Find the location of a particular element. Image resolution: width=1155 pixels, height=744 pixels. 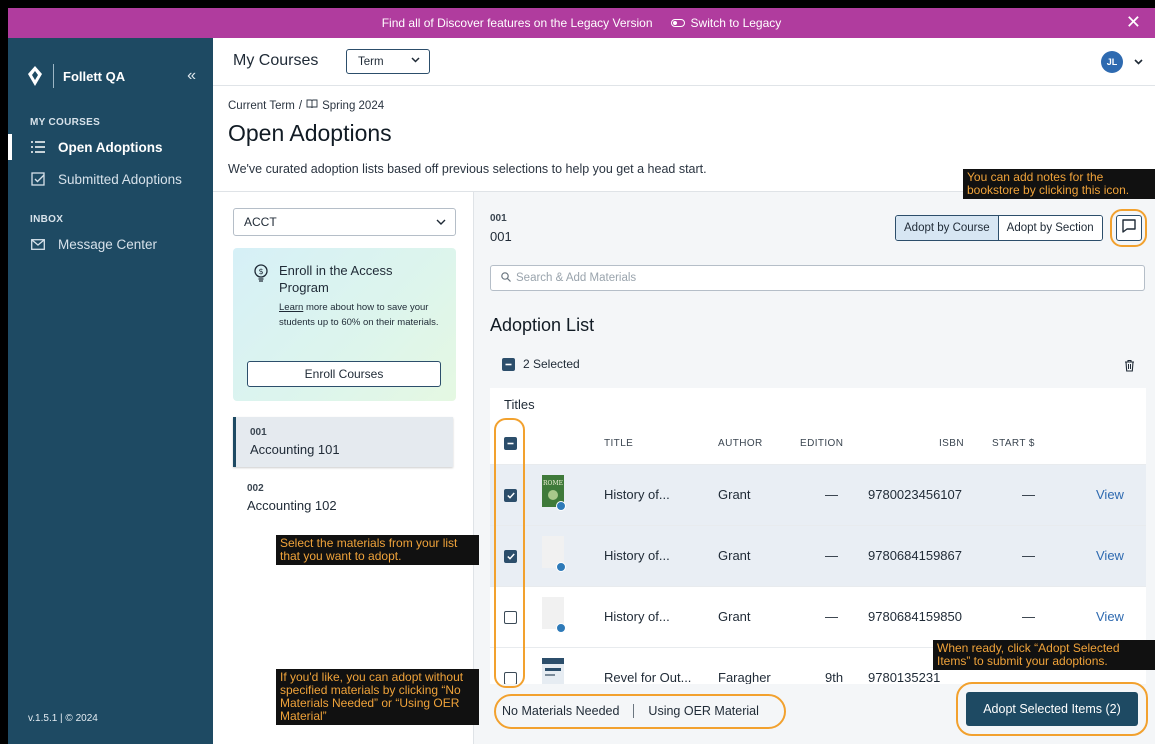

course-item: 001 Accounting 101 is located at coordinates (343, 442).